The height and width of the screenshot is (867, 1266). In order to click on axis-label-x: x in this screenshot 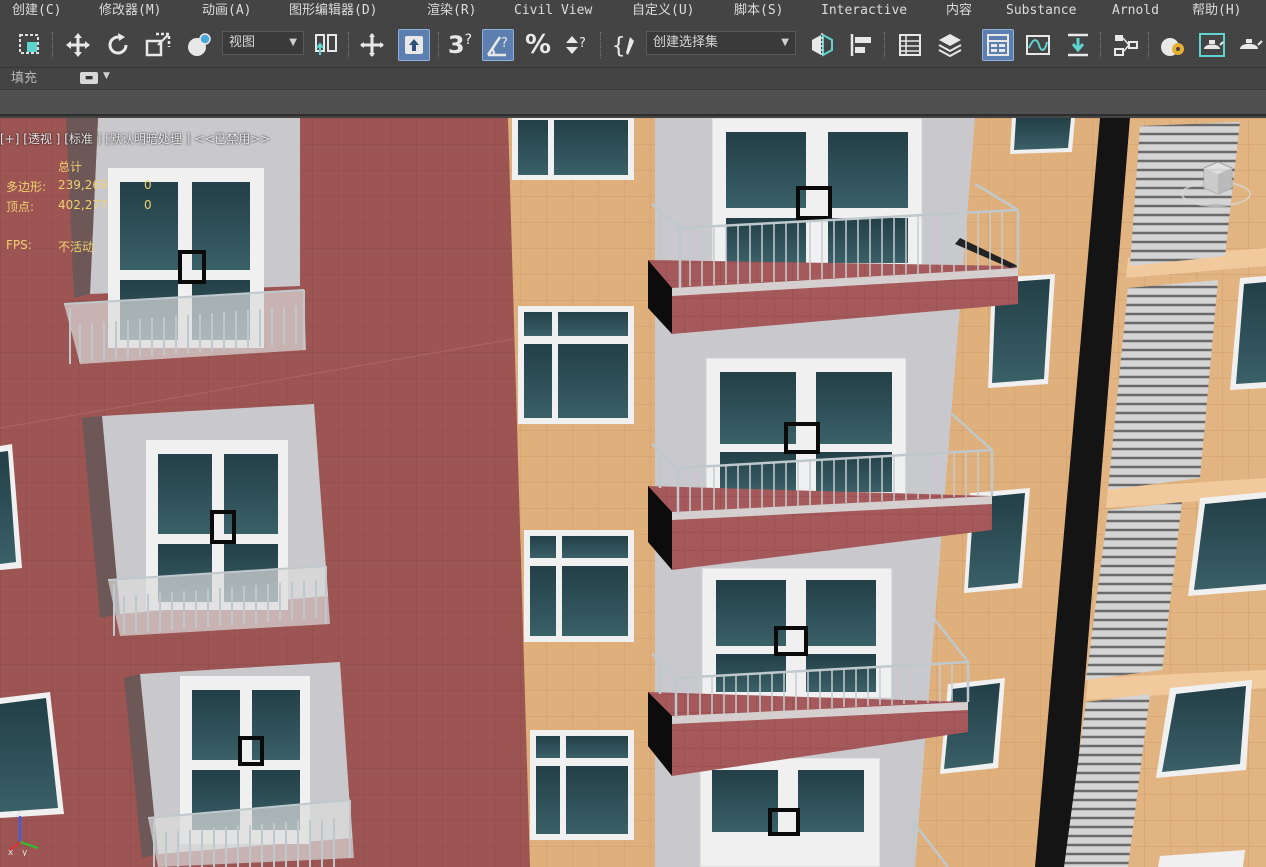, I will do `click(11, 852)`.